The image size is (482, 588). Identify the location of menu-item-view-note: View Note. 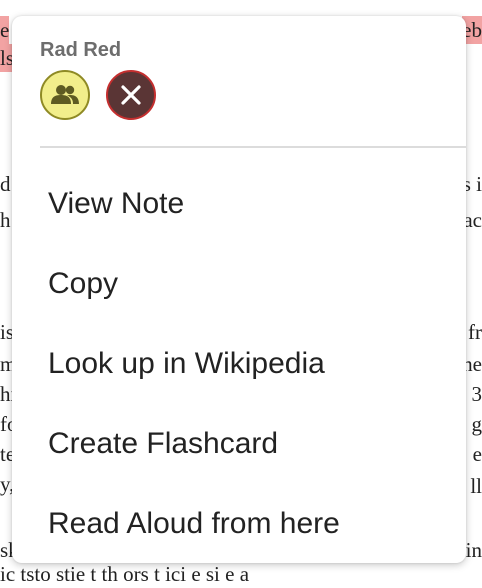
(239, 204).